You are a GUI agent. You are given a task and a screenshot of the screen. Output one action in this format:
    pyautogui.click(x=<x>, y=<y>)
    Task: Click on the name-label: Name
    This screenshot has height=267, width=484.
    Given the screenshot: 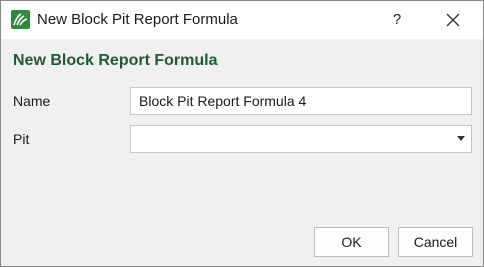 What is the action you would take?
    pyautogui.click(x=32, y=101)
    